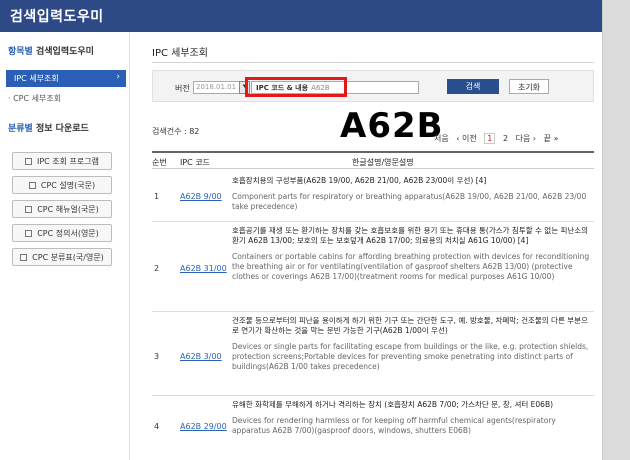  Describe the element at coordinates (157, 196) in the screenshot. I see `row-number: 1` at that location.